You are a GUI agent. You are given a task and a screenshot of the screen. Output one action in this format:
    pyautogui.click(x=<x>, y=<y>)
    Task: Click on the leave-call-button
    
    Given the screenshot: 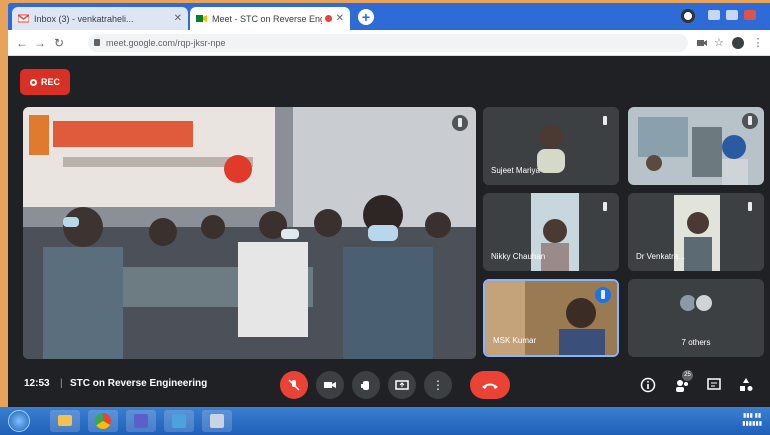 What is the action you would take?
    pyautogui.click(x=490, y=385)
    